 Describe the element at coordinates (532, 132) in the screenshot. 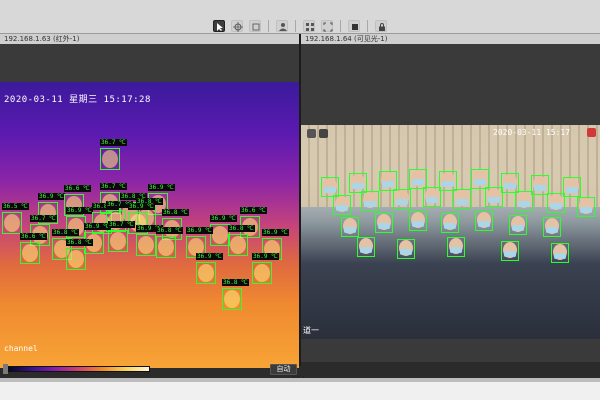

I see `visible-timestamp: 2020-03-11 15:17` at that location.